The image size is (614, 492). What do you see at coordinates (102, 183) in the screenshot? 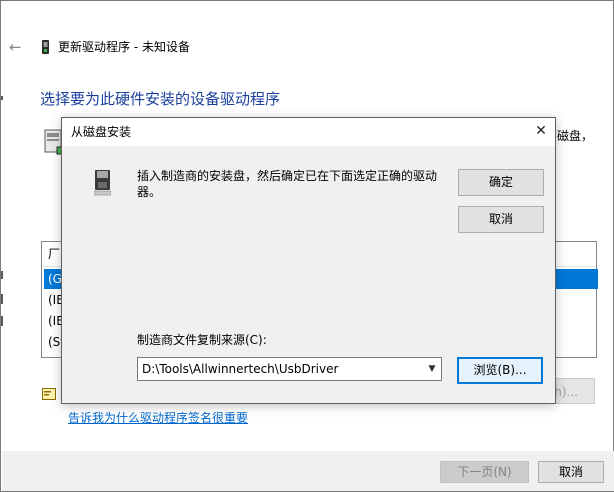
I see `floppy-disk-icon` at bounding box center [102, 183].